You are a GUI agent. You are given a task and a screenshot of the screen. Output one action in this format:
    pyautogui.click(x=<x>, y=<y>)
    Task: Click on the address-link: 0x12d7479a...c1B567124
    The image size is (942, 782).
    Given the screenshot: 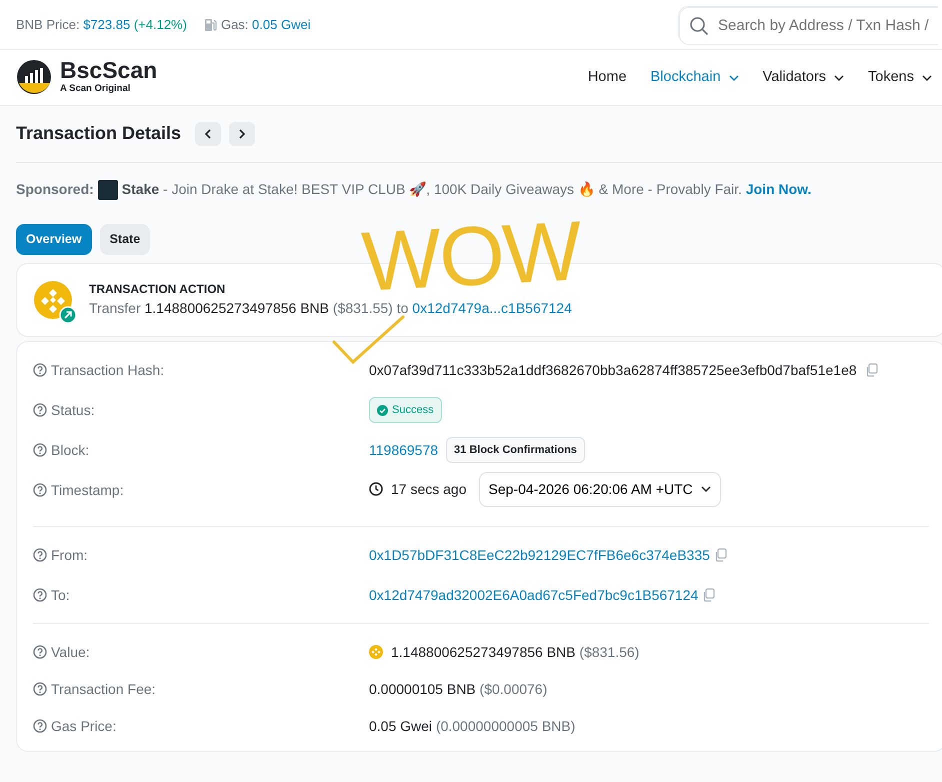 What is the action you would take?
    pyautogui.click(x=492, y=308)
    